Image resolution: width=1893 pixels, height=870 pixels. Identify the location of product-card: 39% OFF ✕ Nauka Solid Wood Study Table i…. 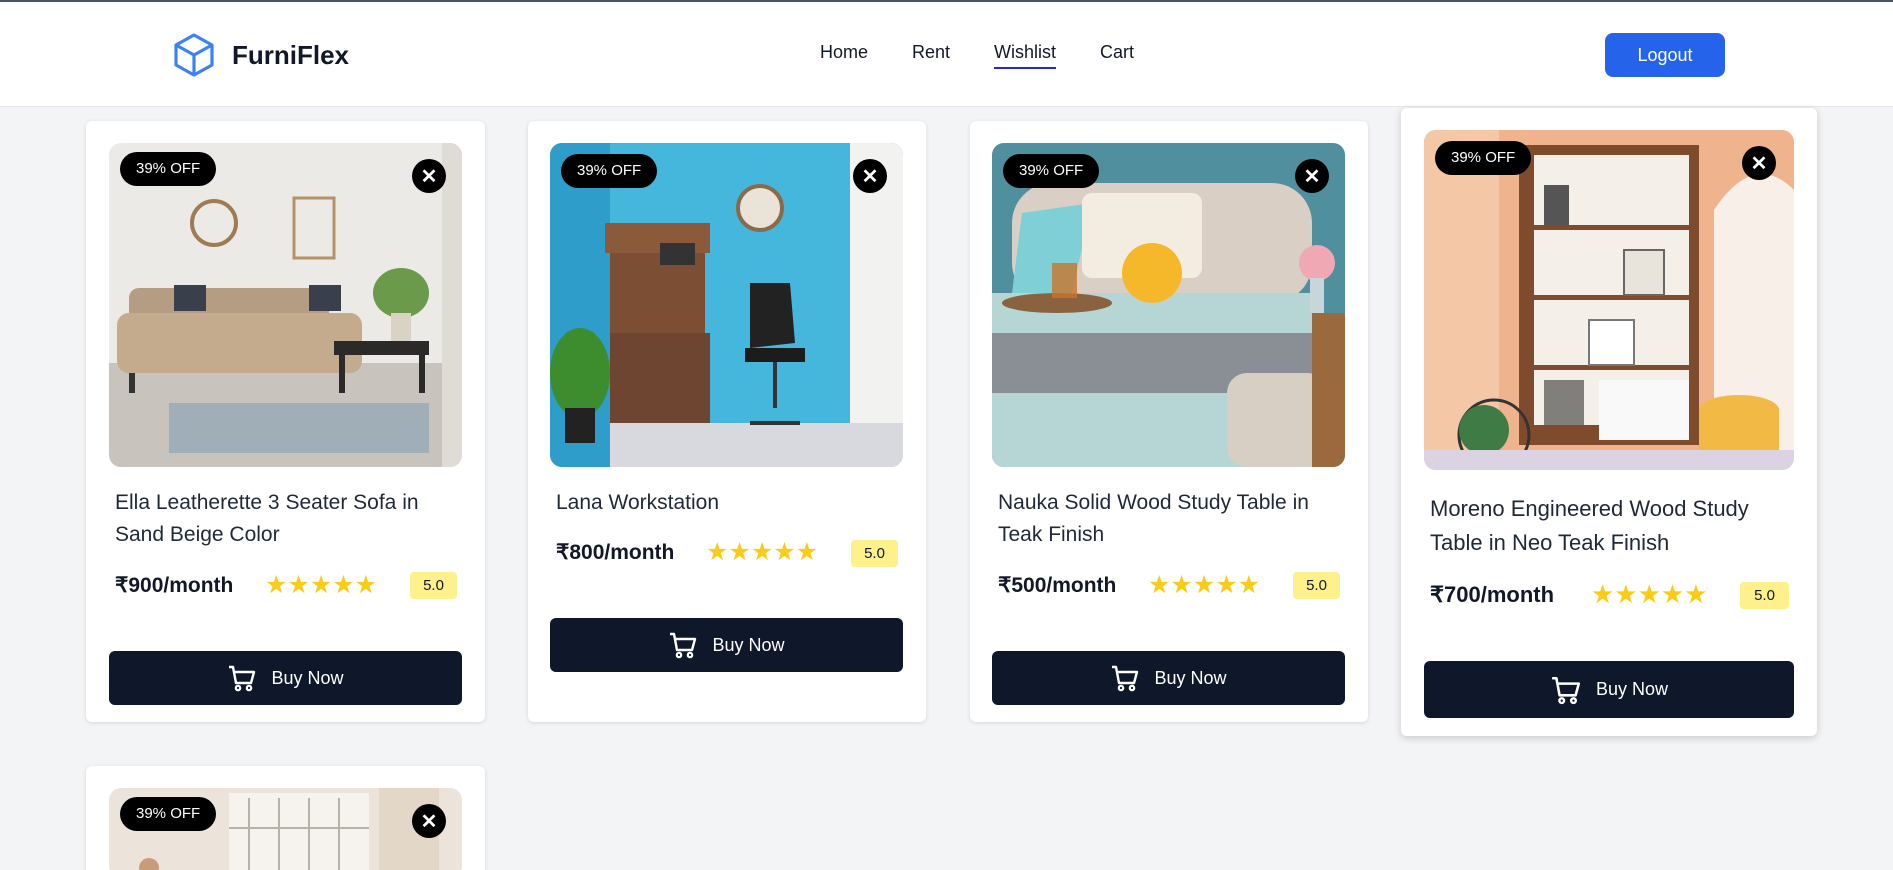
(1169, 421).